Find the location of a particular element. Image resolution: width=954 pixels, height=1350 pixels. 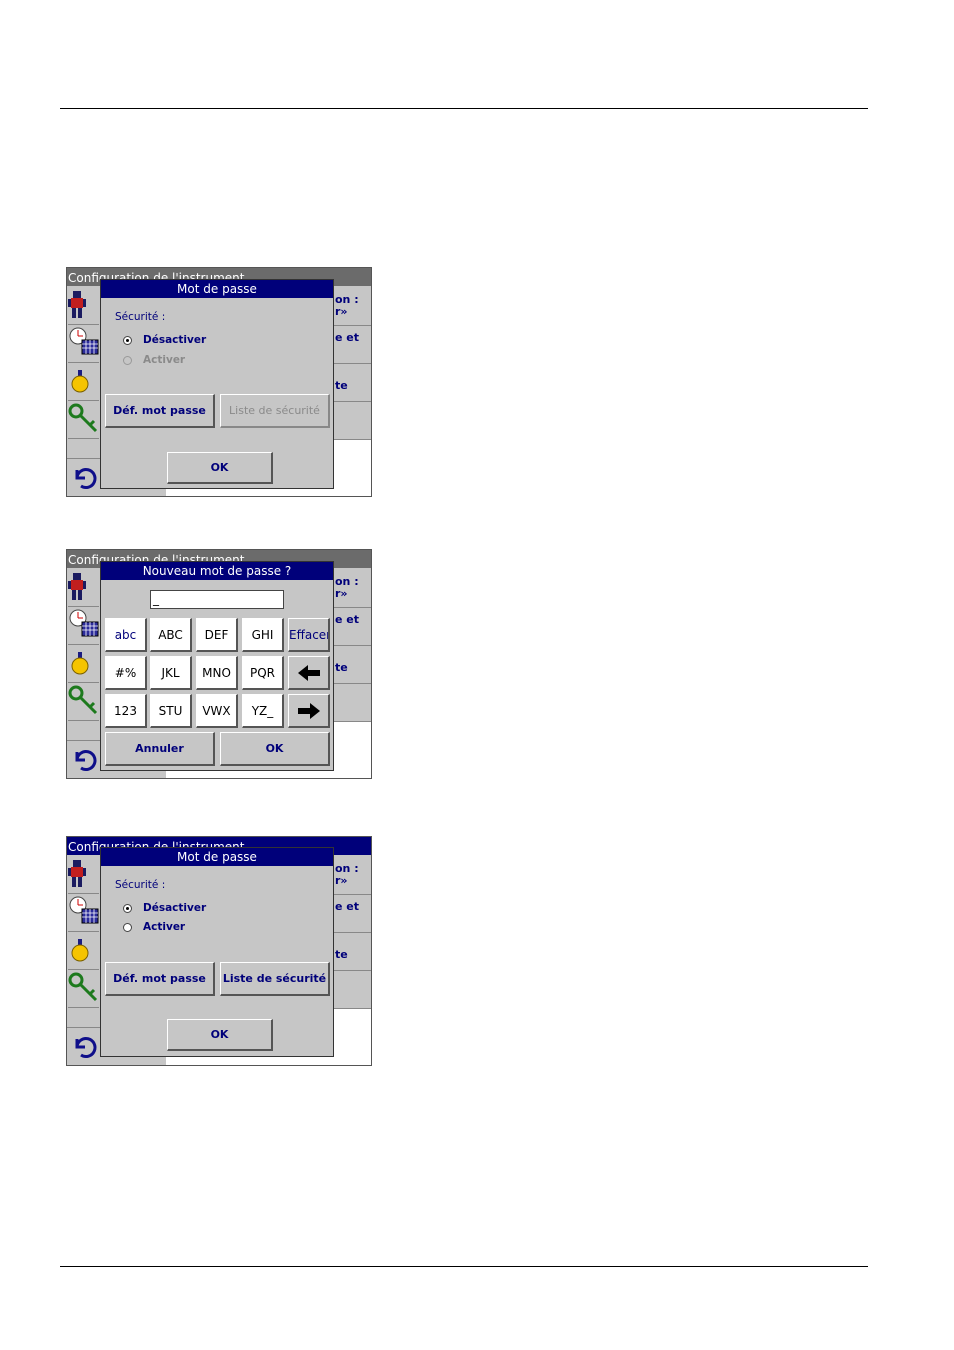

clear-button: Effacer is located at coordinates (309, 635).